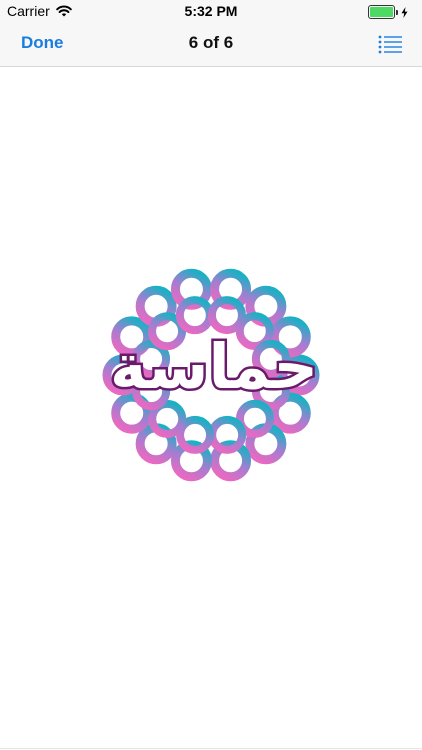 This screenshot has height=750, width=422. I want to click on status-bar: Carrier 5:32 PM, so click(211, 12).